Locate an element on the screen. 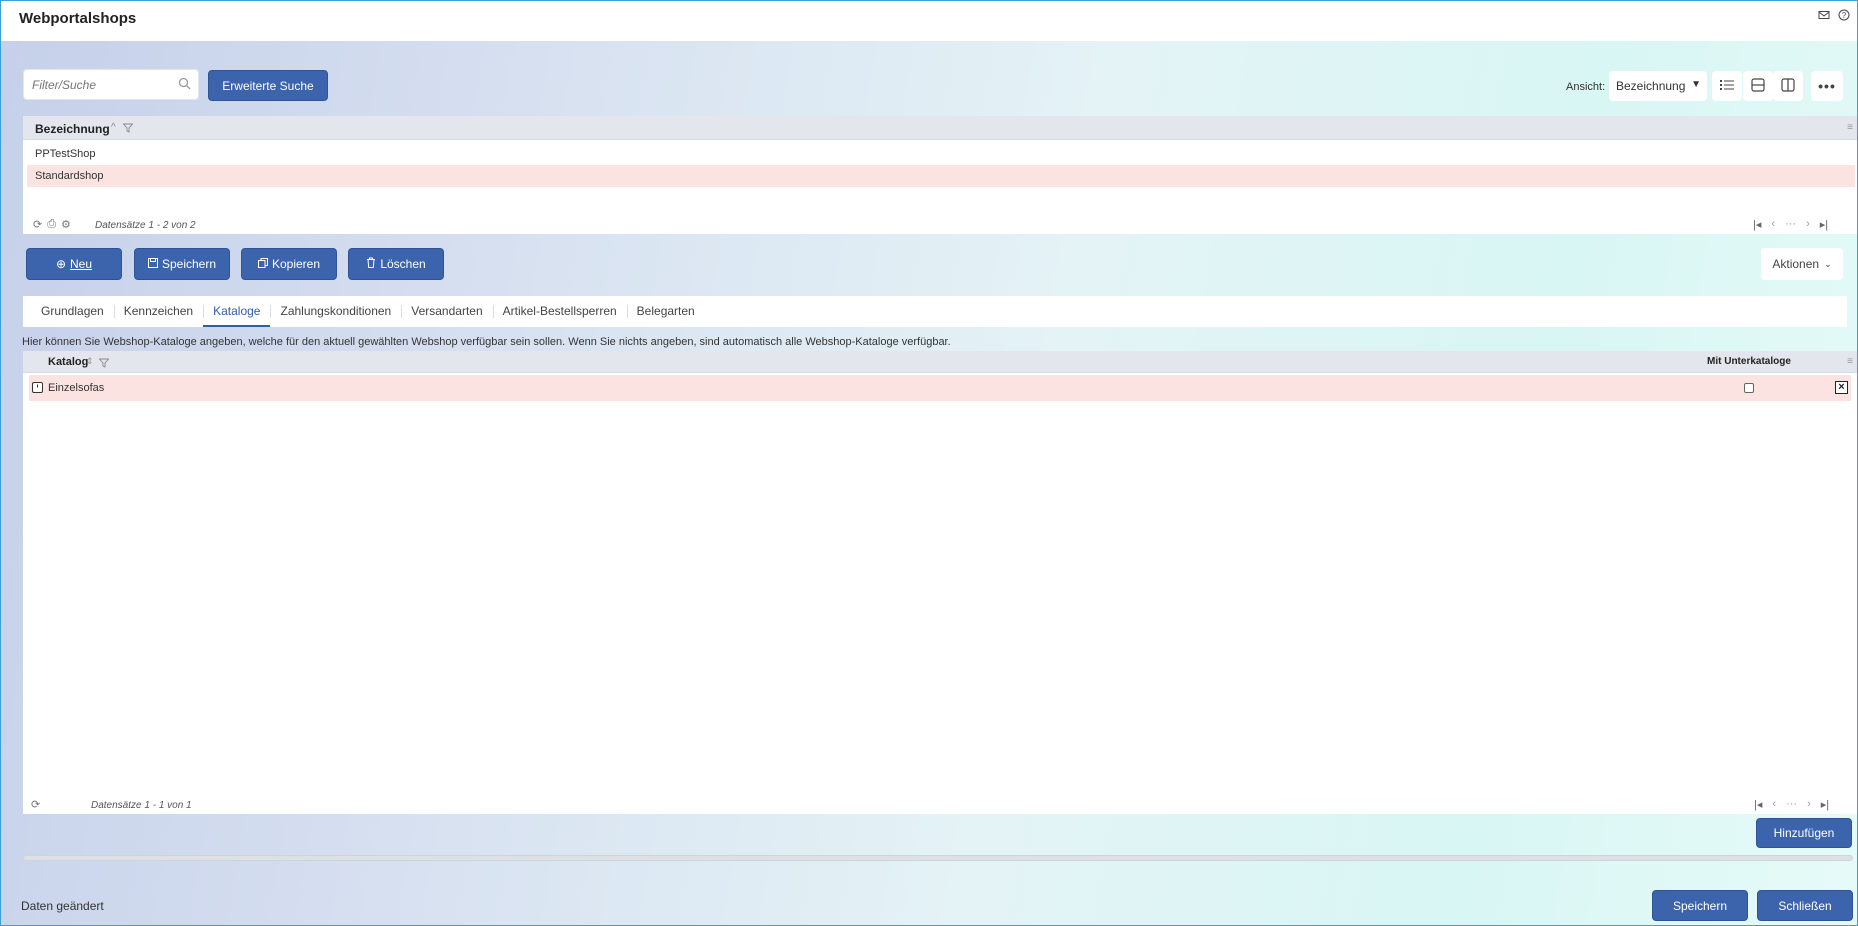 This screenshot has height=926, width=1858. status-text: Daten geändert is located at coordinates (62, 906).